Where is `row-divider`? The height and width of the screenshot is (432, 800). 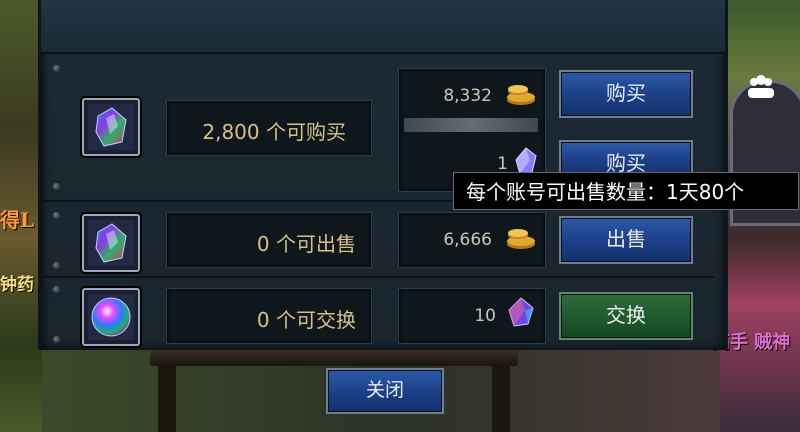 row-divider is located at coordinates (378, 277).